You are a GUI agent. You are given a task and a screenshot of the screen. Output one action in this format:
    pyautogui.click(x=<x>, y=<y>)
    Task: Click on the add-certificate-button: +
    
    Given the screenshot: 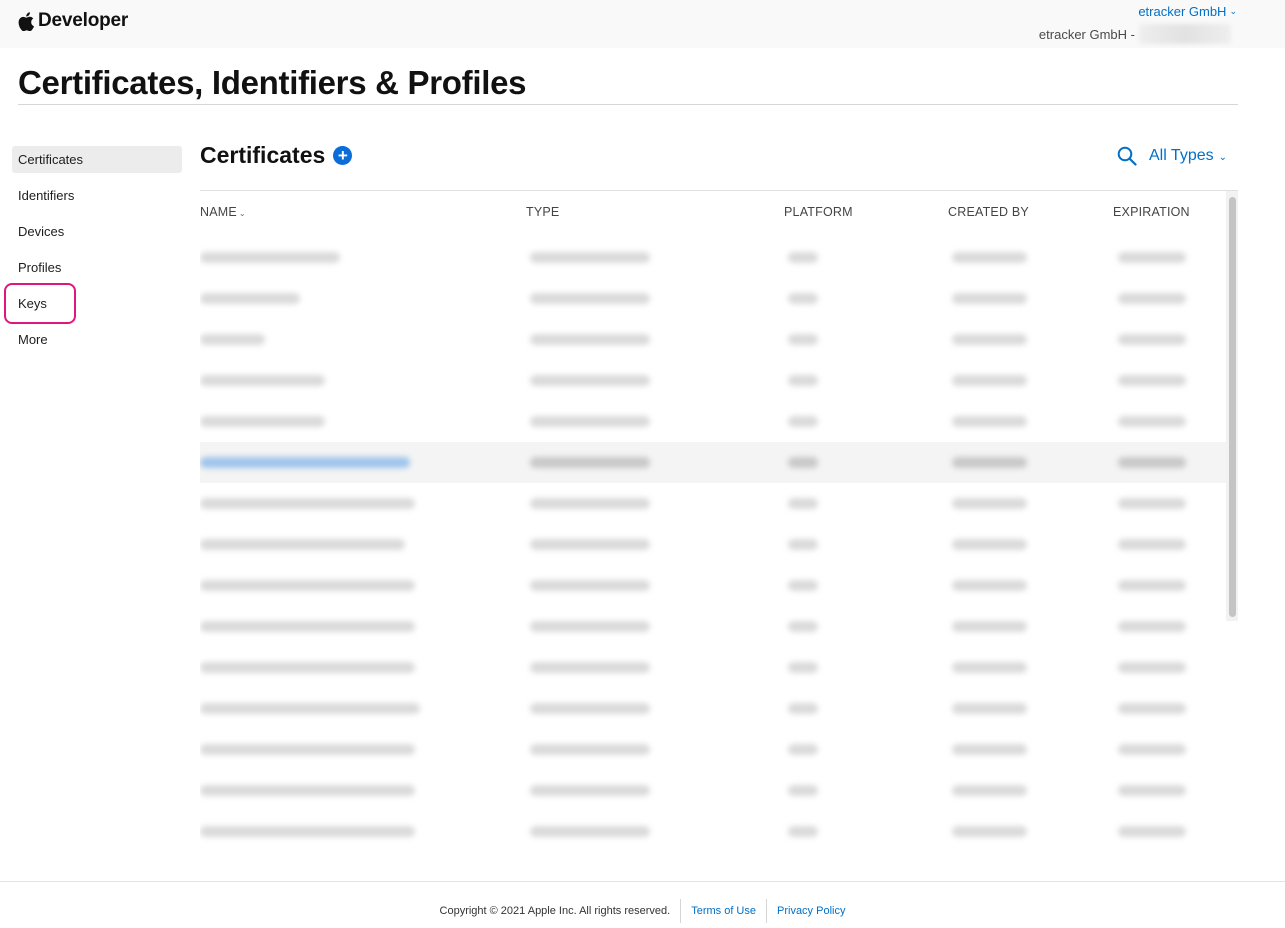 What is the action you would take?
    pyautogui.click(x=343, y=155)
    